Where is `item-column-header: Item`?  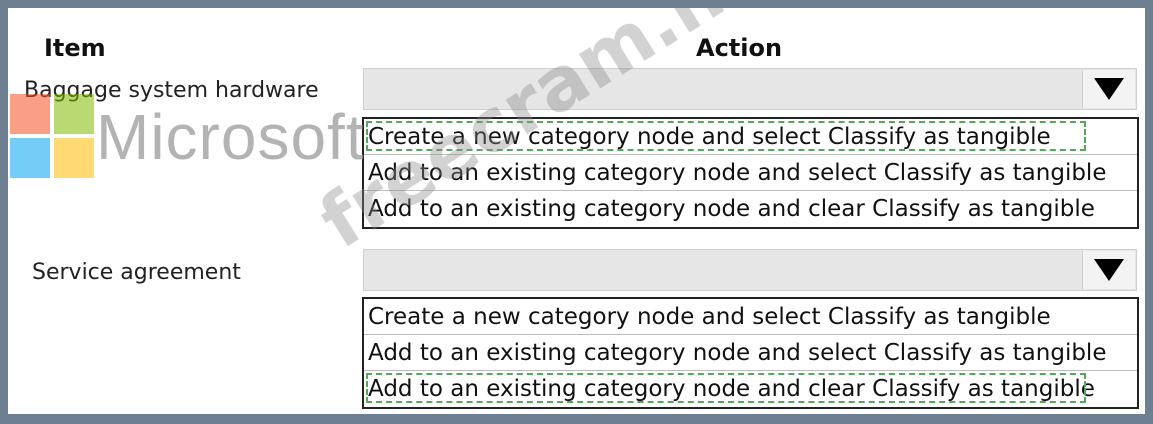 item-column-header: Item is located at coordinates (75, 48).